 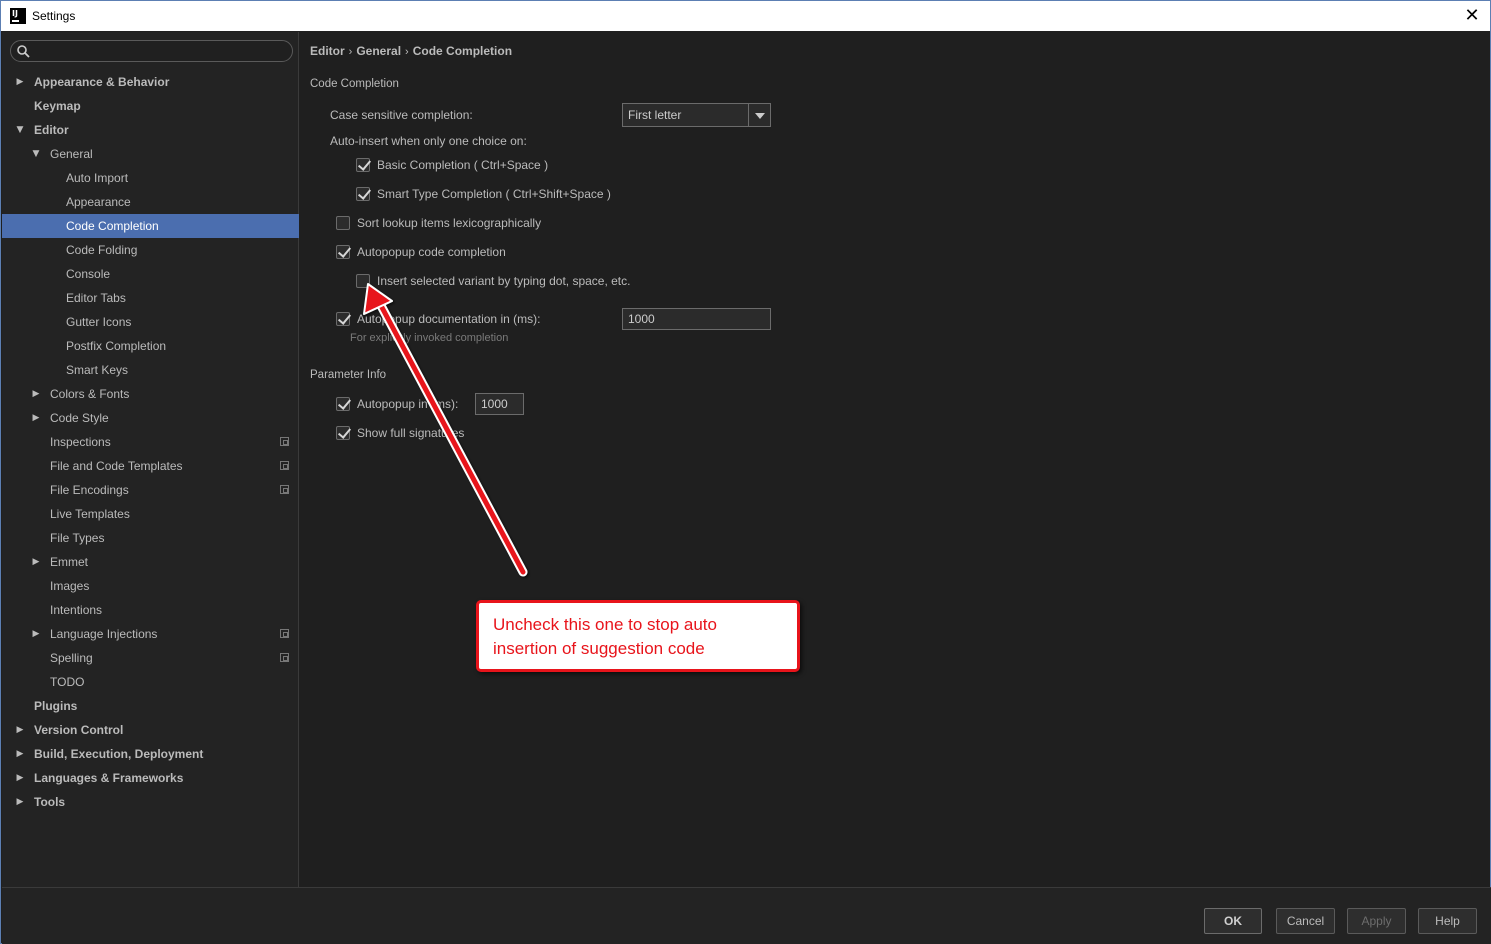 I want to click on autopopup-documentation-input: 1000, so click(x=696, y=319).